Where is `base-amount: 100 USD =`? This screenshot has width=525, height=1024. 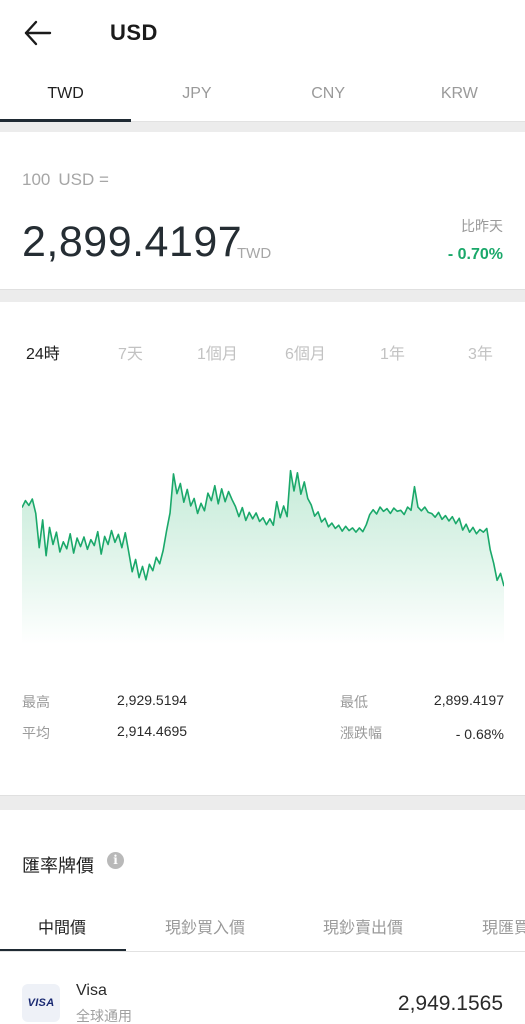
base-amount: 100 USD = is located at coordinates (69, 180).